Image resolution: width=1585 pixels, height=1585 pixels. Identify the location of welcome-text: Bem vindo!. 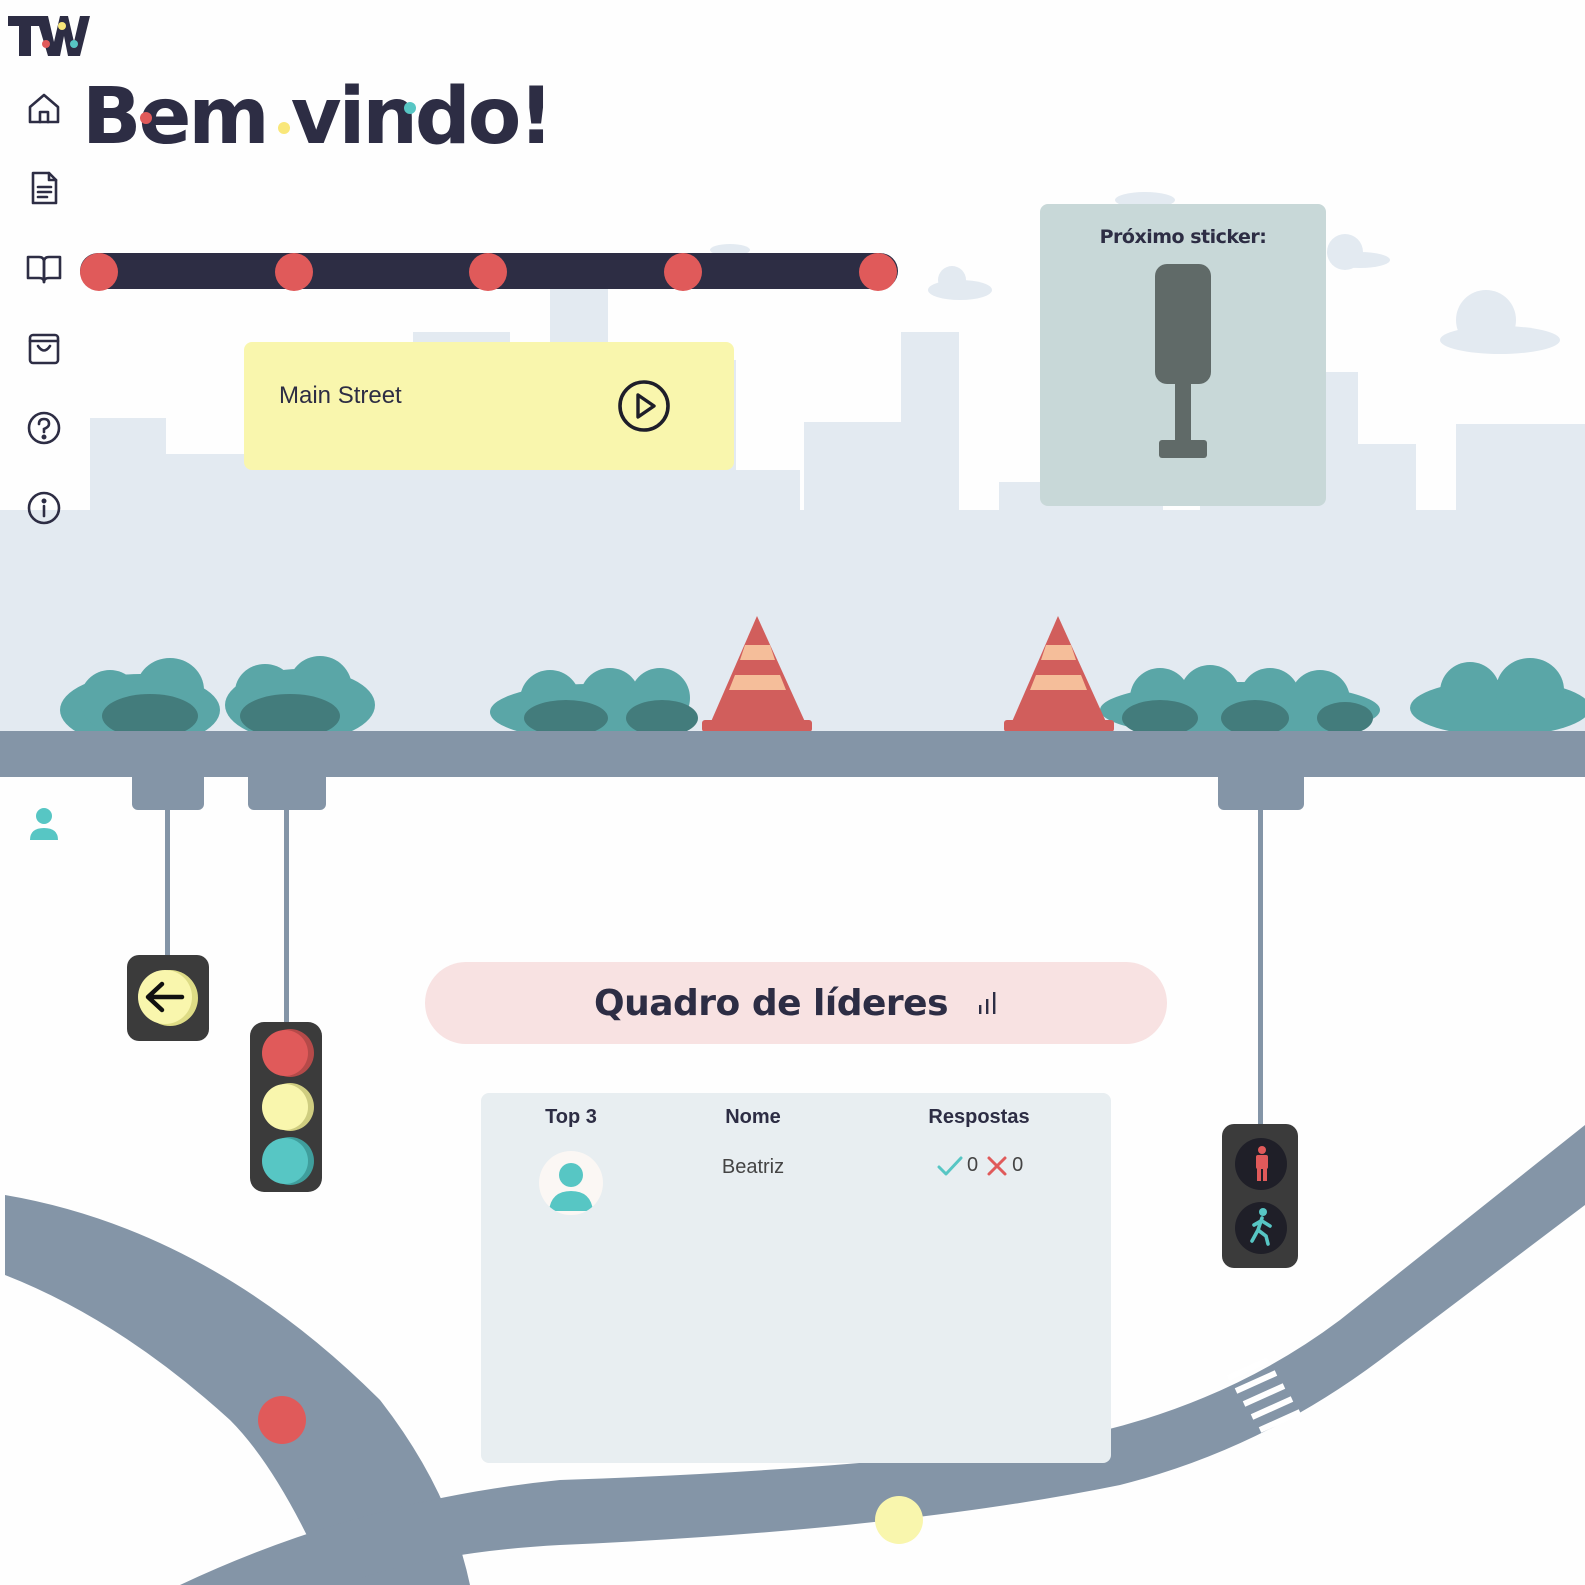
(318, 117).